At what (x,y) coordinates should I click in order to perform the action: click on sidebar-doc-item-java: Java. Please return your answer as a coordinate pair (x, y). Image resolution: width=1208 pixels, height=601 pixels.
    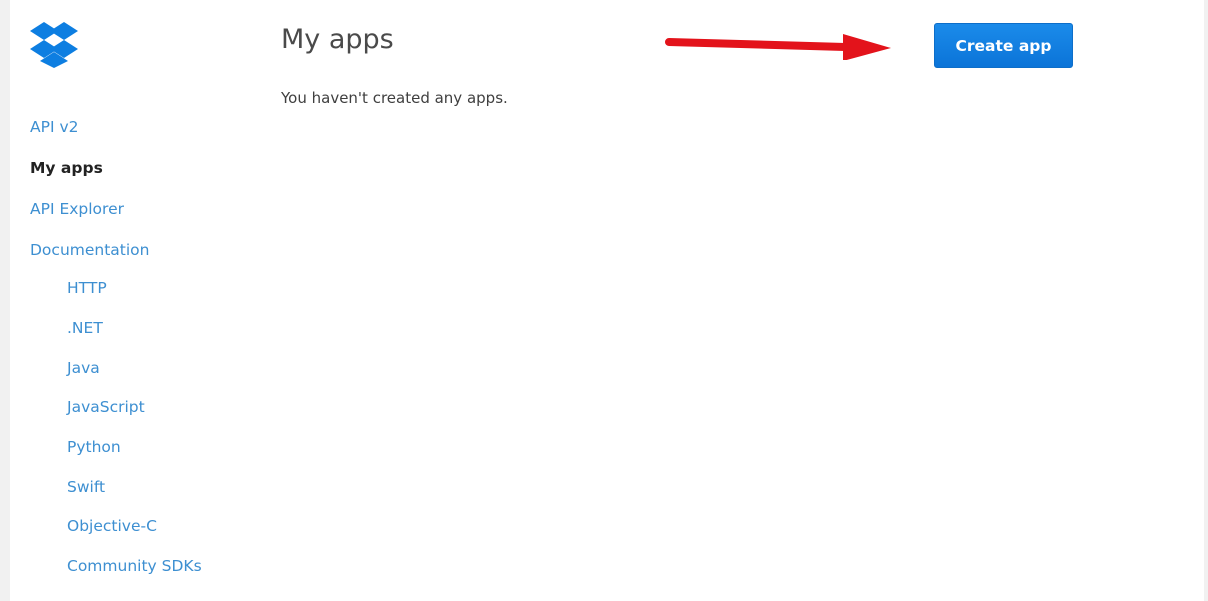
    Looking at the image, I should click on (83, 368).